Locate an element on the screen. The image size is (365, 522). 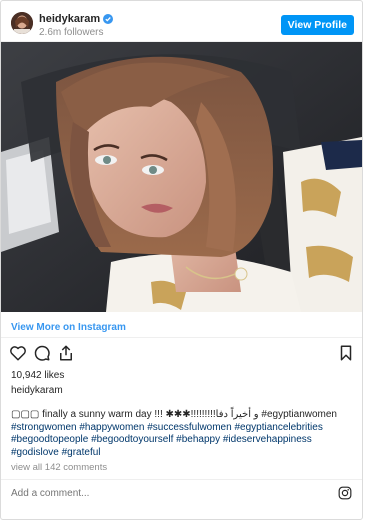
avatar-image is located at coordinates (22, 23).